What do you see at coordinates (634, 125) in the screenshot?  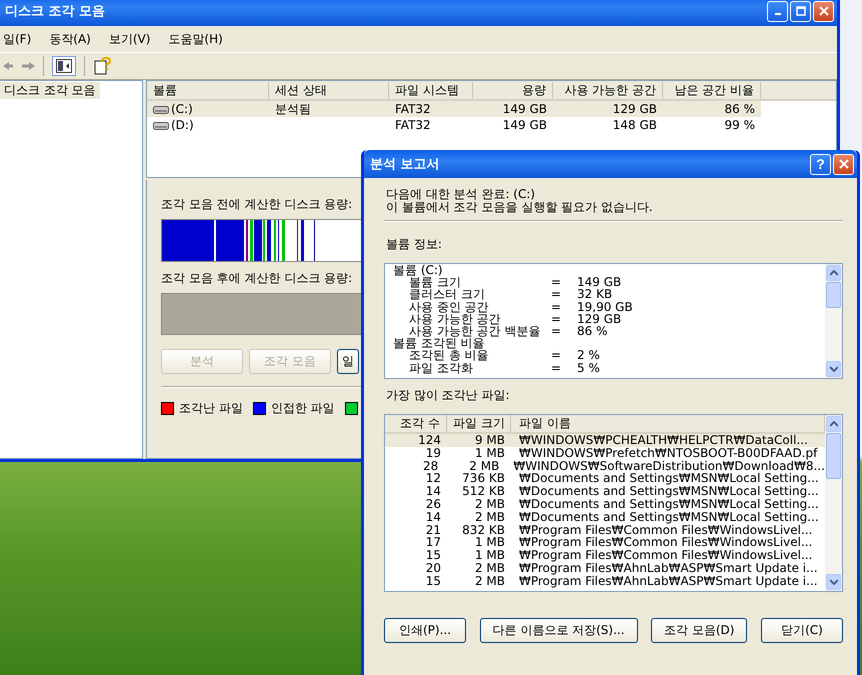 I see `table-cell: 148 GB` at bounding box center [634, 125].